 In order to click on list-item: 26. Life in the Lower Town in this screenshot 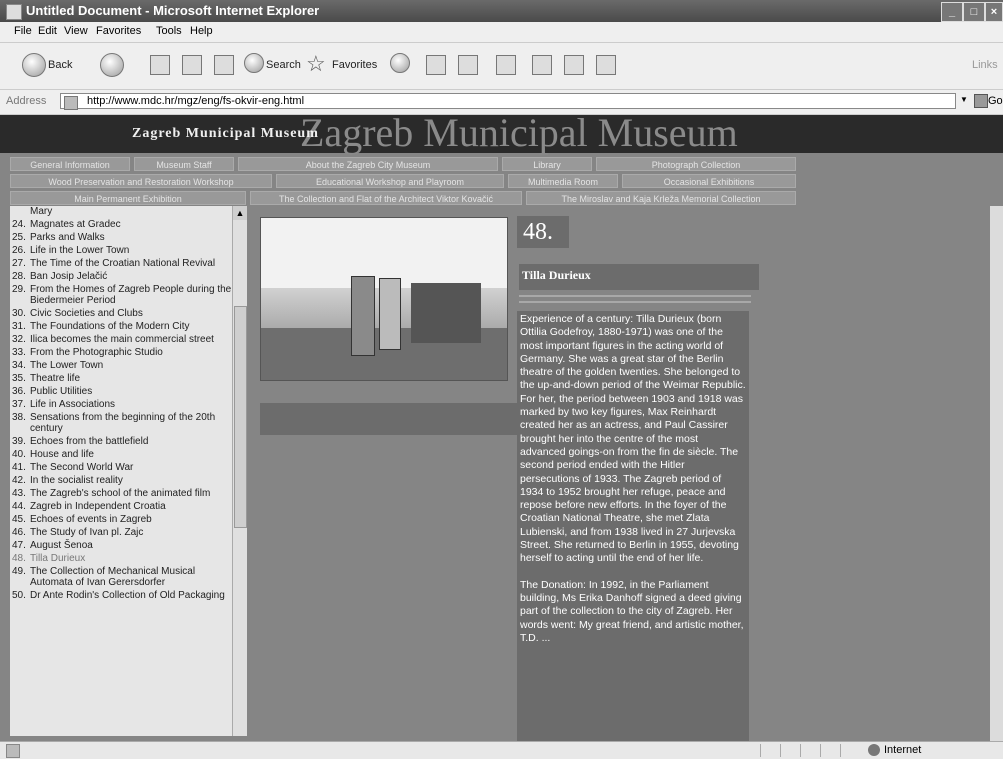, I will do `click(121, 250)`.